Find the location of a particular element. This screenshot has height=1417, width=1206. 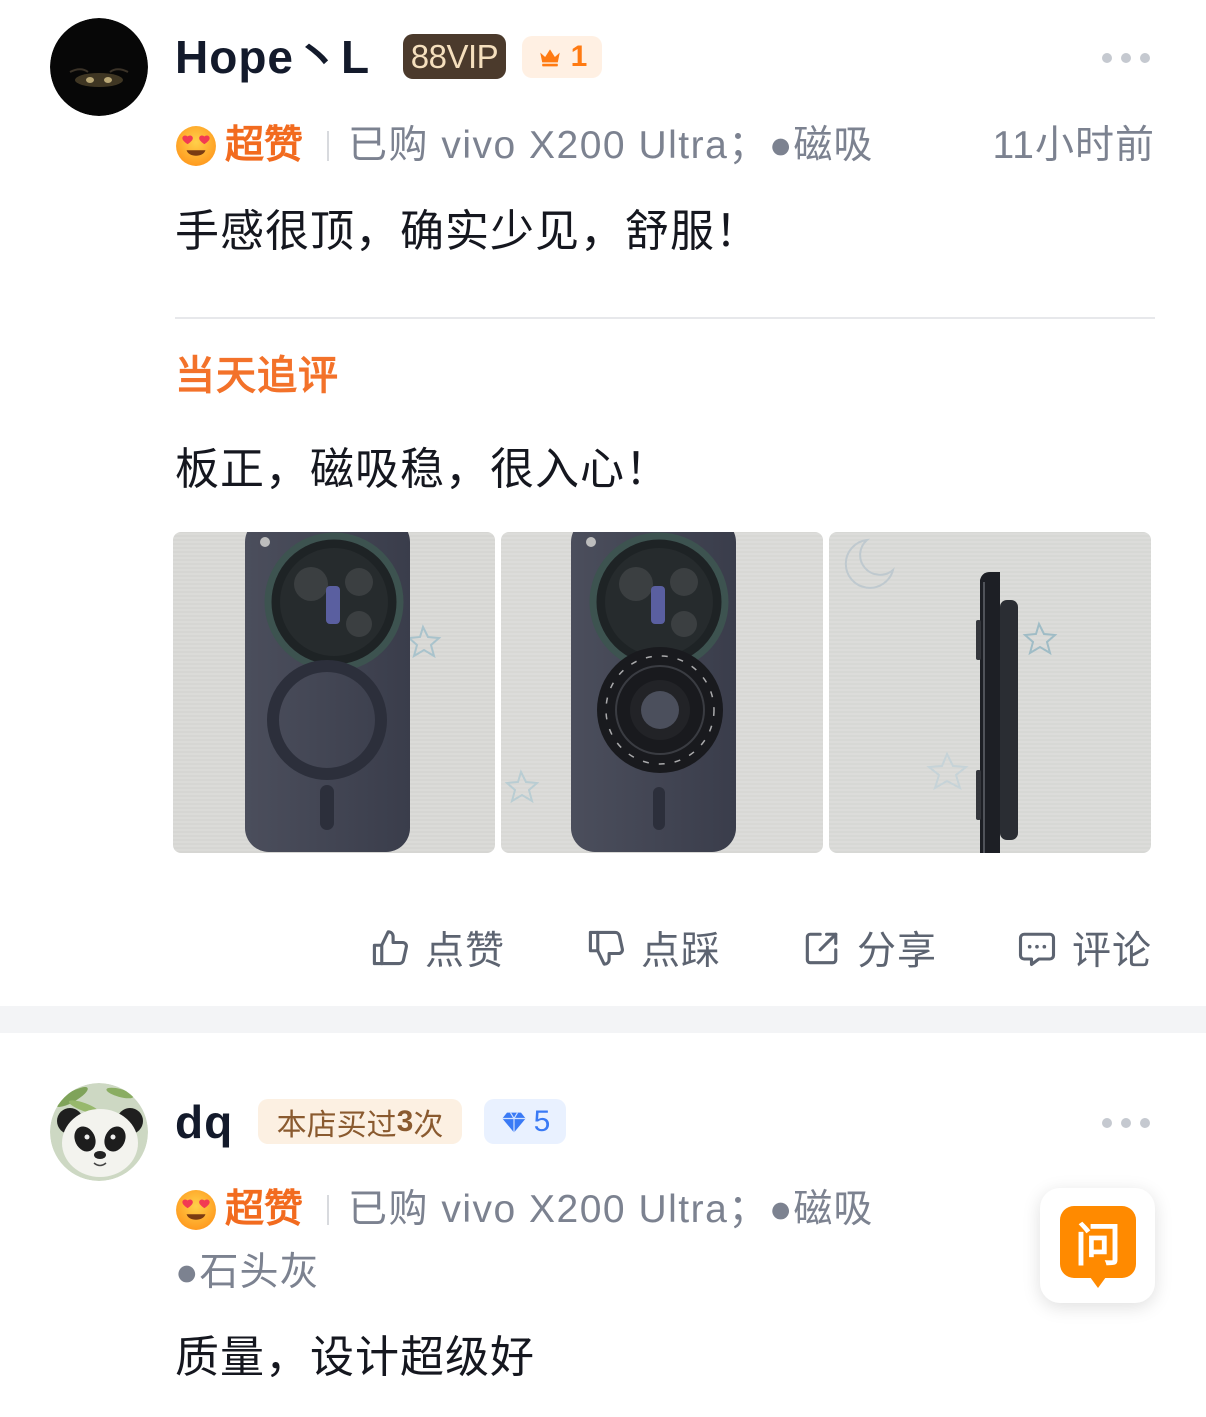

username: Hope丶L is located at coordinates (272, 57).